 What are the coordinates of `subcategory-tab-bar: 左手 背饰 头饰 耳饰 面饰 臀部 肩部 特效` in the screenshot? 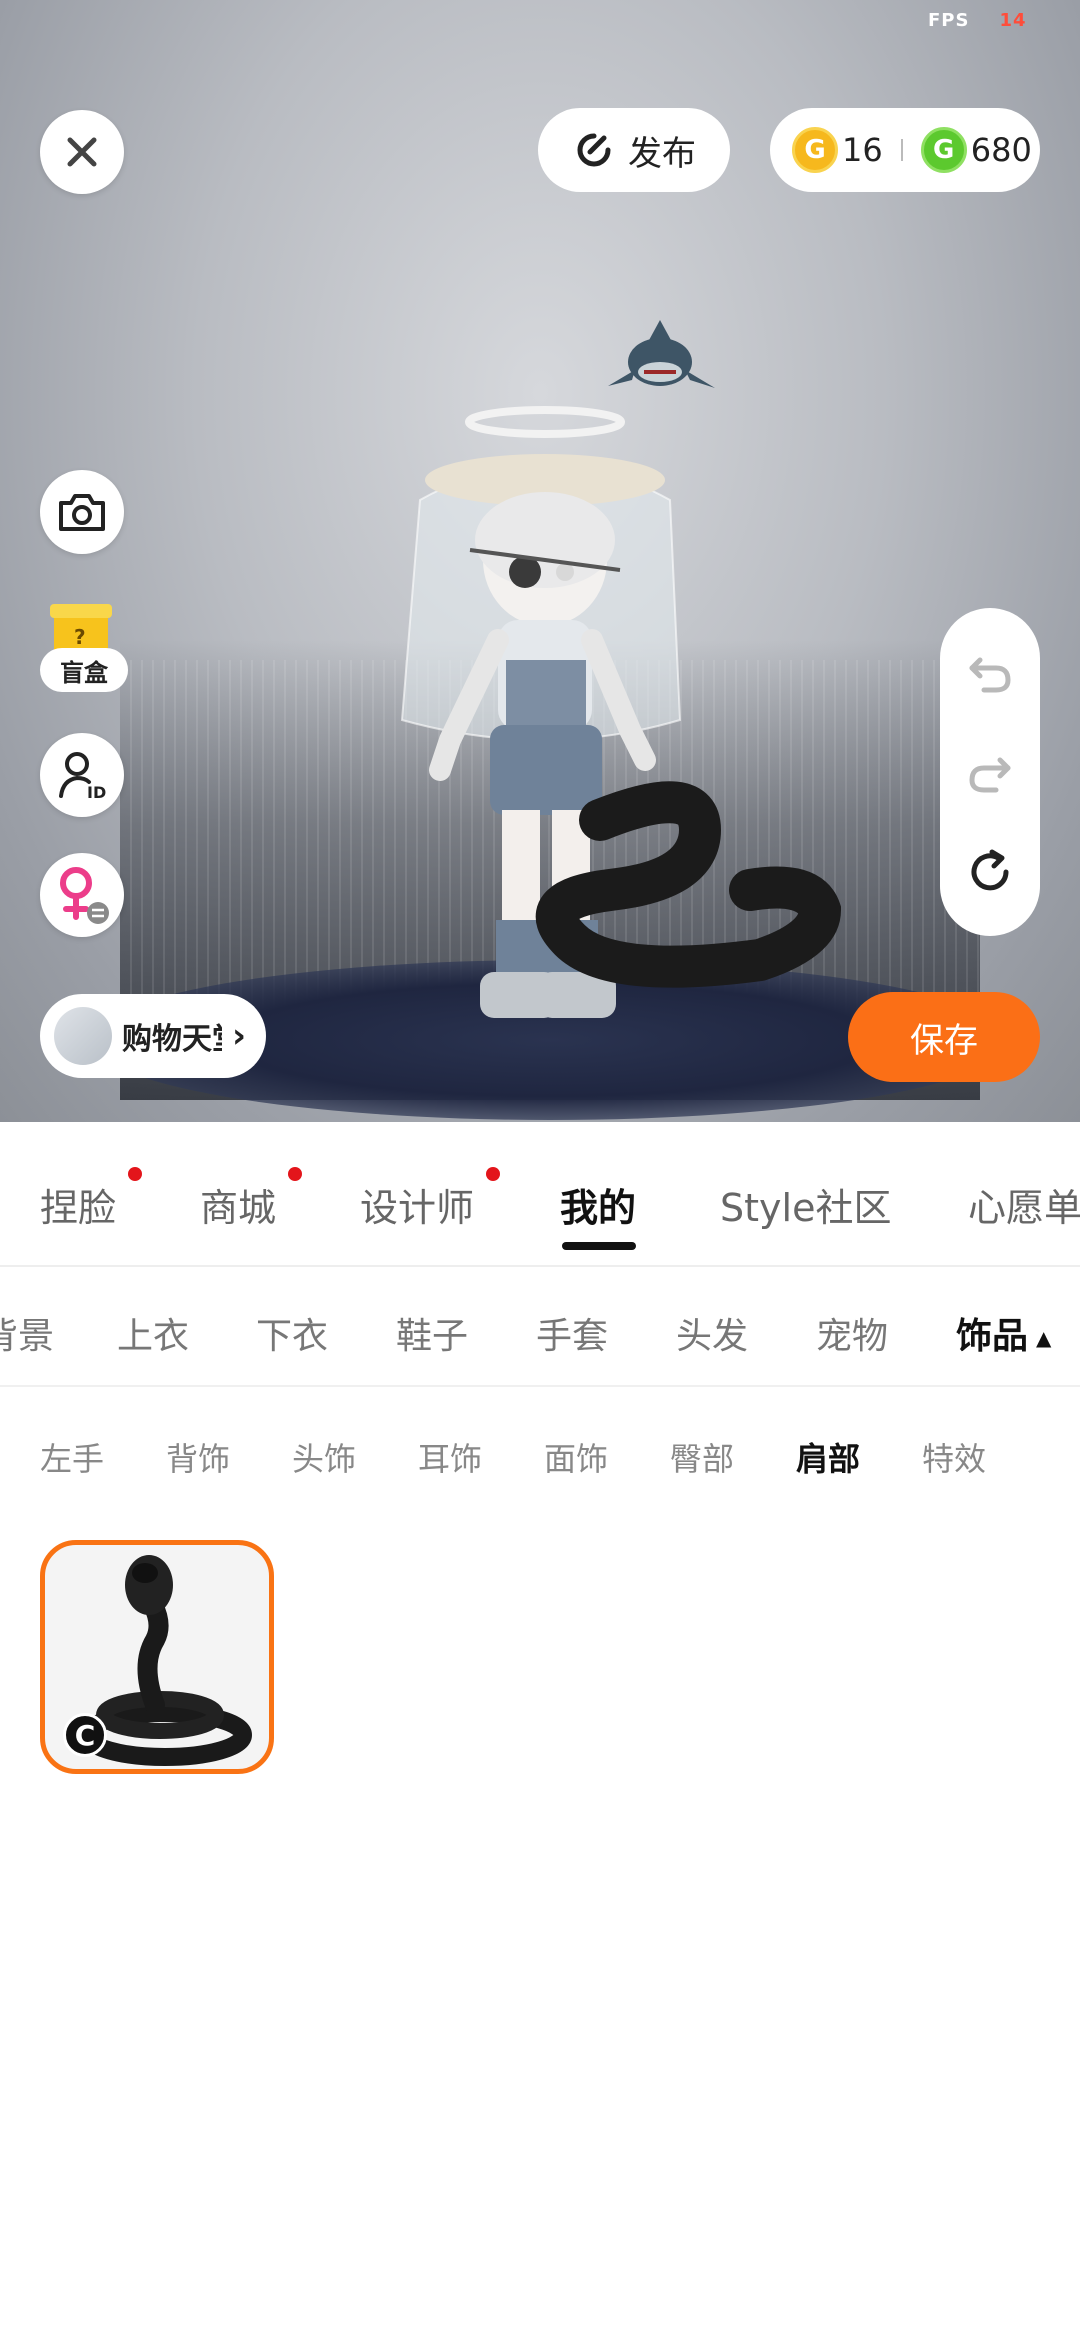 It's located at (540, 1445).